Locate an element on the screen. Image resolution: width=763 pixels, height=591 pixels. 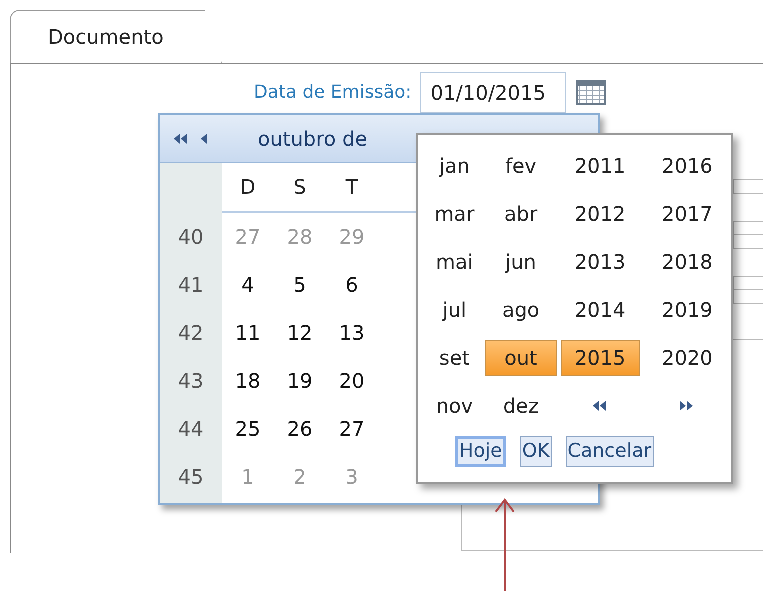
next-years-icon is located at coordinates (687, 406).